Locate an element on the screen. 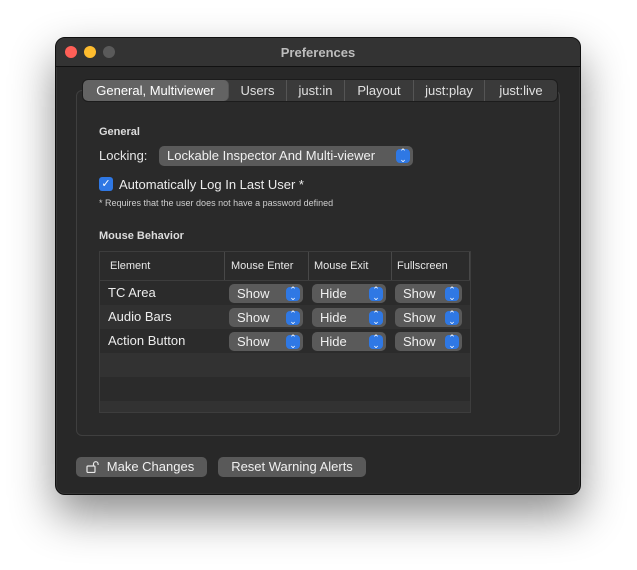 This screenshot has width=637, height=570. tab-general-multiviewer: General, Multiviewer is located at coordinates (156, 90).